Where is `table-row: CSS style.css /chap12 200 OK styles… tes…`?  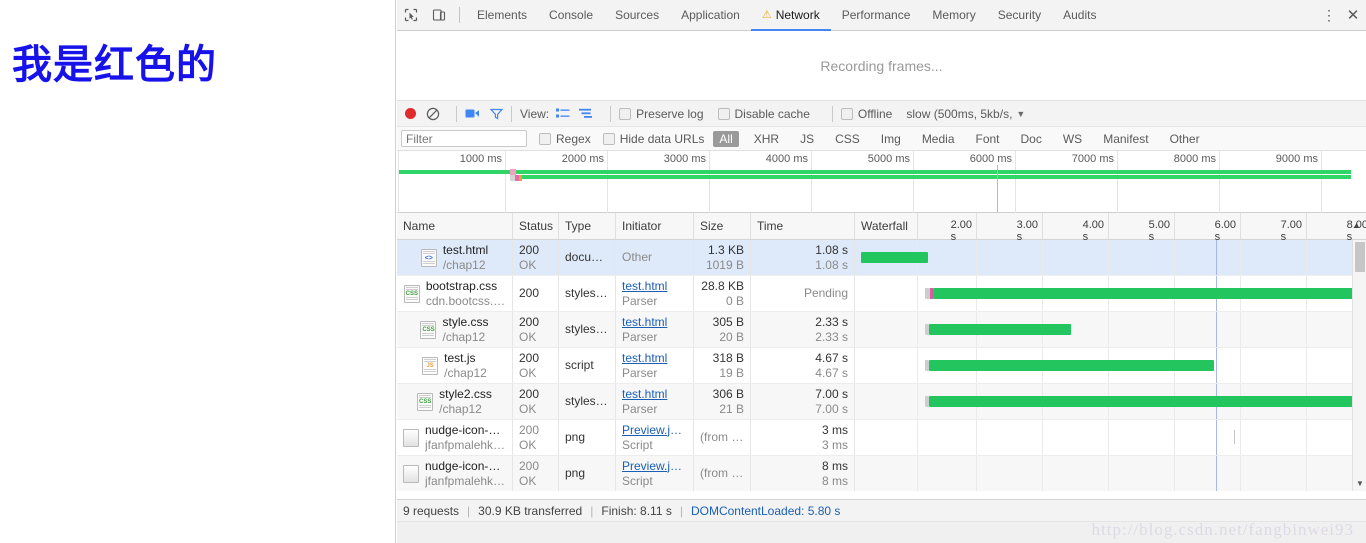 table-row: CSS style.css /chap12 200 OK styles… tes… is located at coordinates (881, 330).